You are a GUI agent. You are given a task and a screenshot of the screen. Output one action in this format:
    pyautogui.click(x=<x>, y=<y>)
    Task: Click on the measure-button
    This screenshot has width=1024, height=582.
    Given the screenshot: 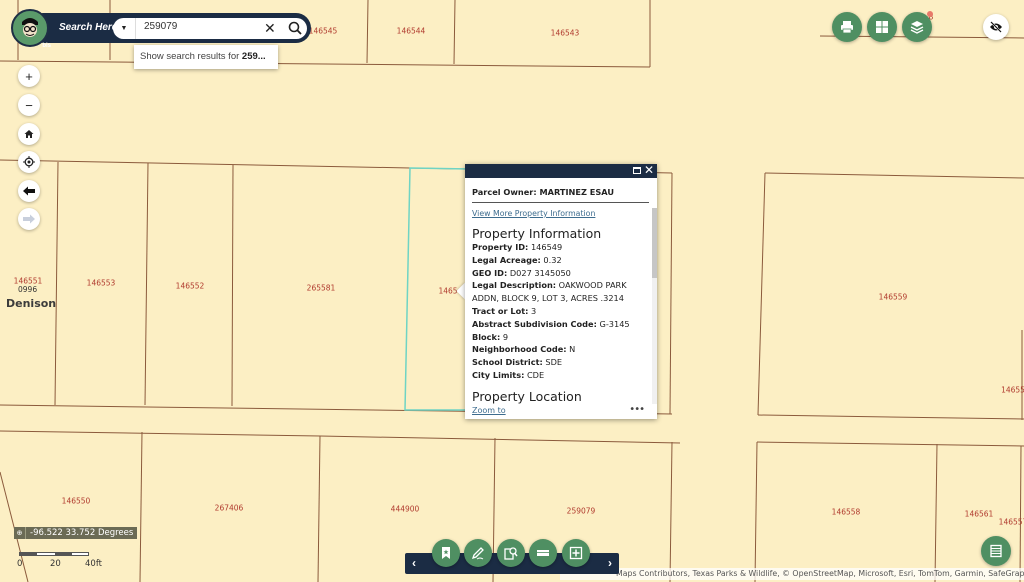 What is the action you would take?
    pyautogui.click(x=543, y=553)
    